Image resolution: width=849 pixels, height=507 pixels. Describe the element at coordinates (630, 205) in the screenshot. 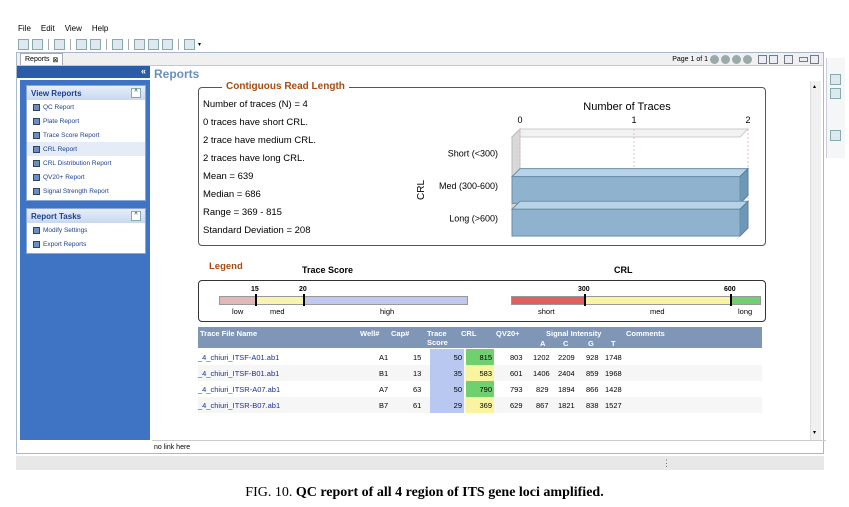

I see `bar-top-face` at that location.